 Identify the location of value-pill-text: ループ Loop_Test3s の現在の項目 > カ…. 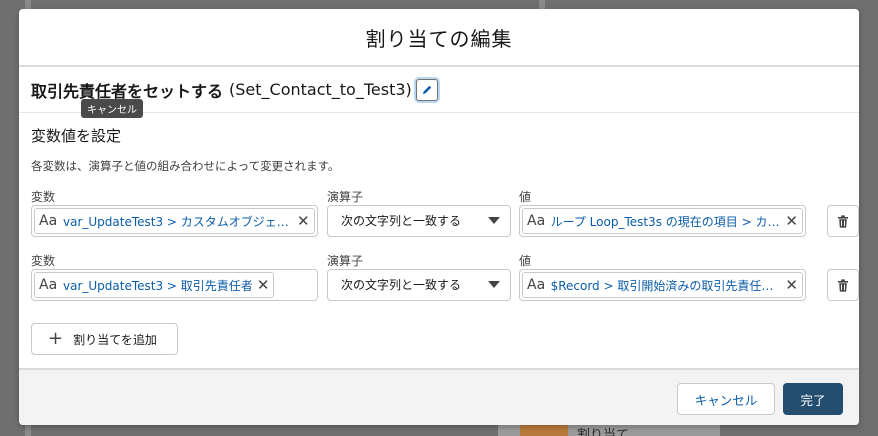
(665, 221).